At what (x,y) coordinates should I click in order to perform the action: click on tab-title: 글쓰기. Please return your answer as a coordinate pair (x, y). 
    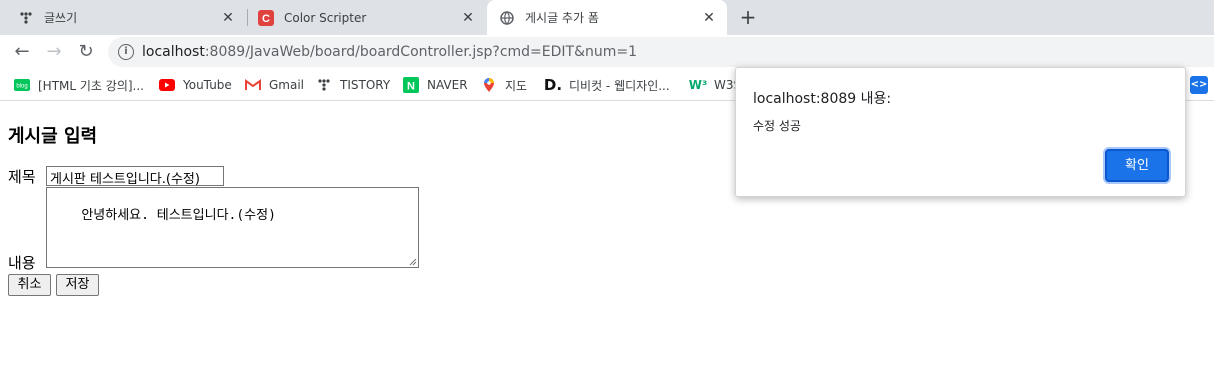
    Looking at the image, I should click on (61, 18).